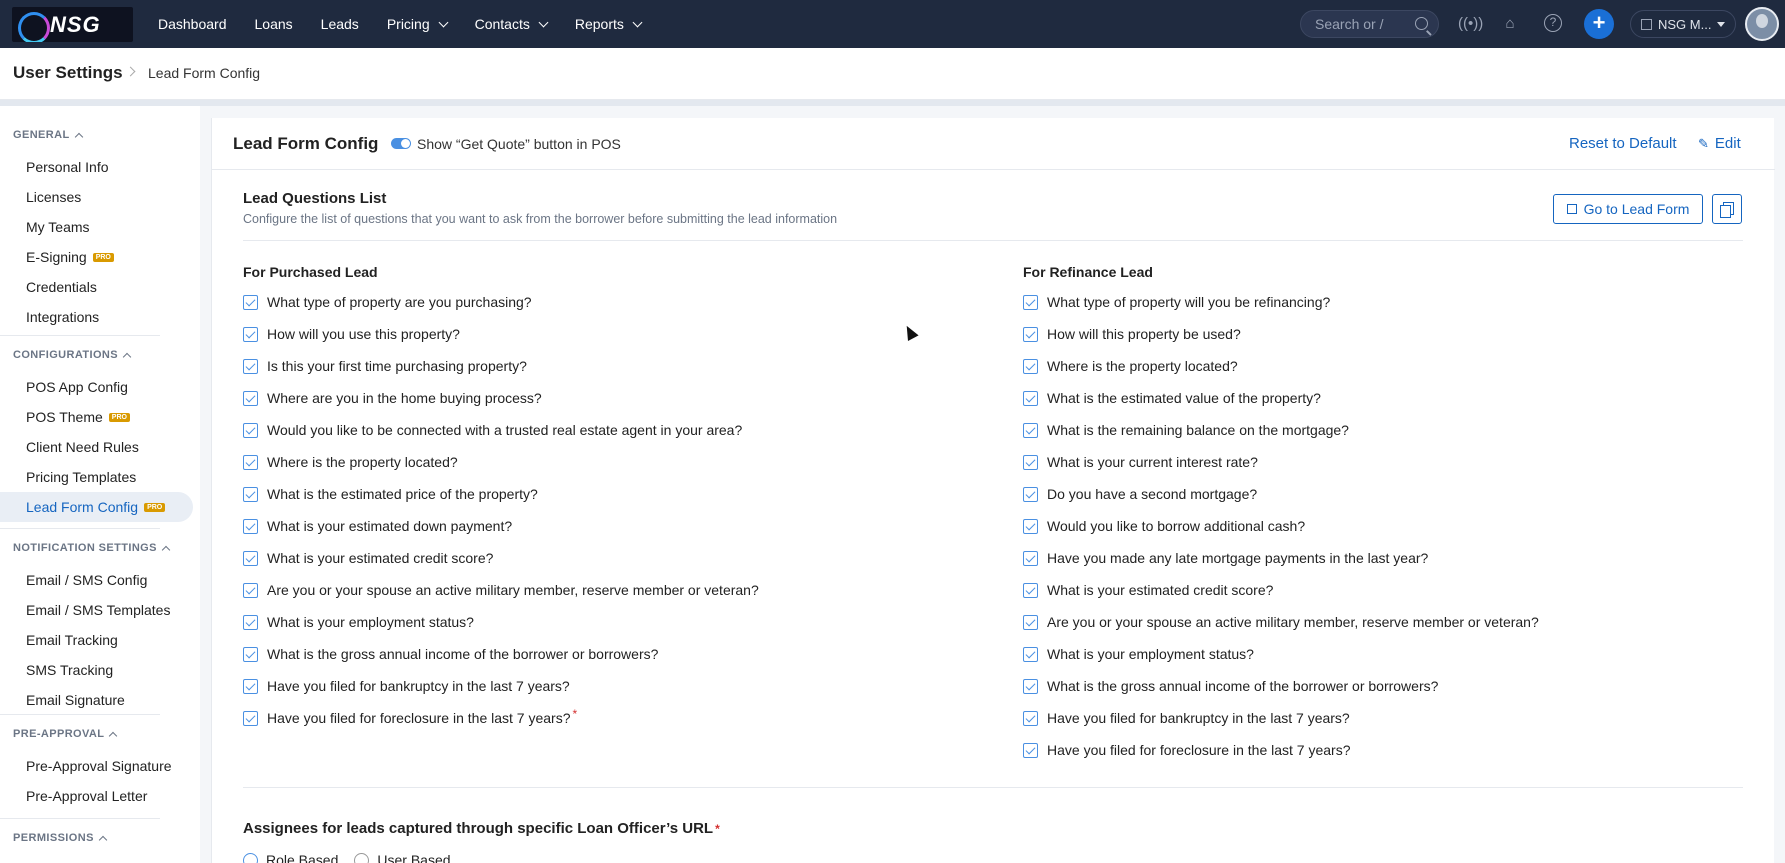 The image size is (1785, 863). Describe the element at coordinates (78, 417) in the screenshot. I see `sidebar-item-pos-theme: POS Theme PRO` at that location.